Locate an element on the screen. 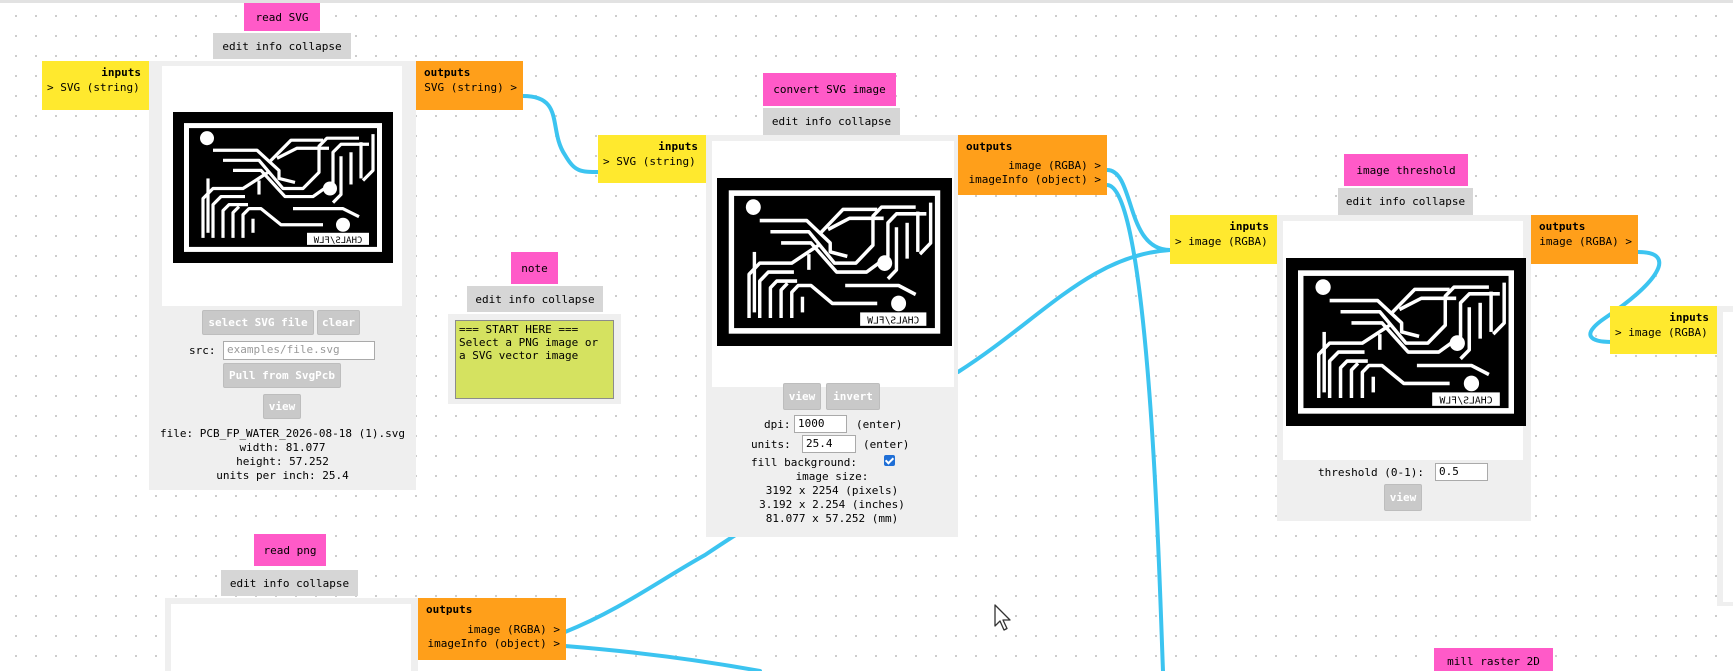 The width and height of the screenshot is (1733, 671). src-label: src: is located at coordinates (202, 350).